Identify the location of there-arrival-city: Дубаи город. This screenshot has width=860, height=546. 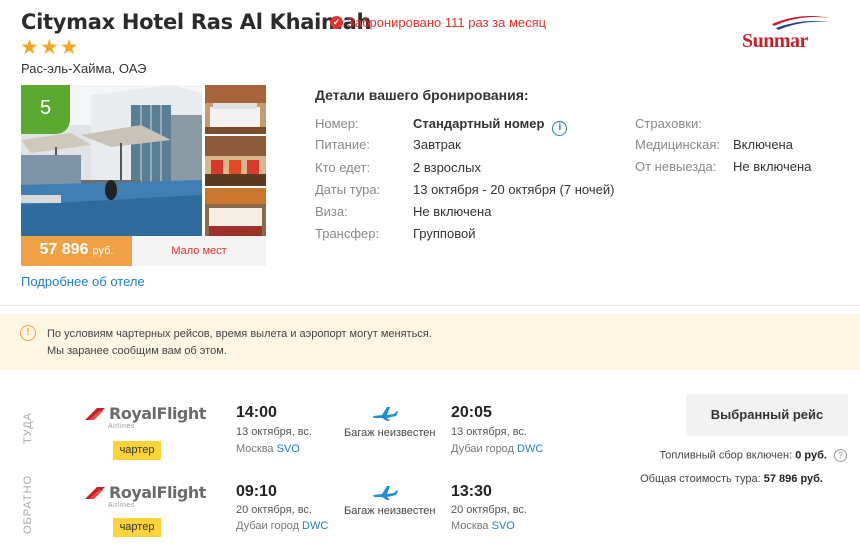
(482, 449).